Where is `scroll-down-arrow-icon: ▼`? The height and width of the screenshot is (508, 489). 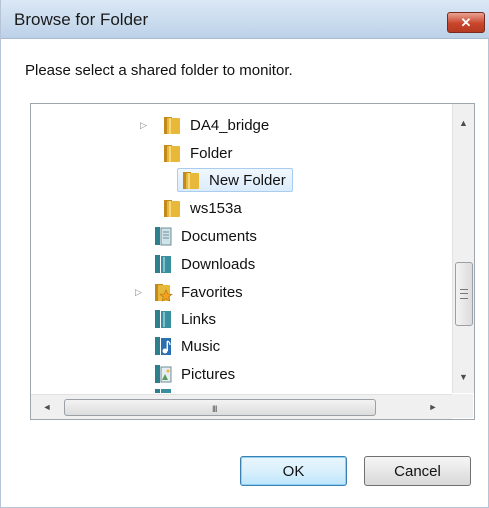
scroll-down-arrow-icon: ▼ is located at coordinates (463, 377).